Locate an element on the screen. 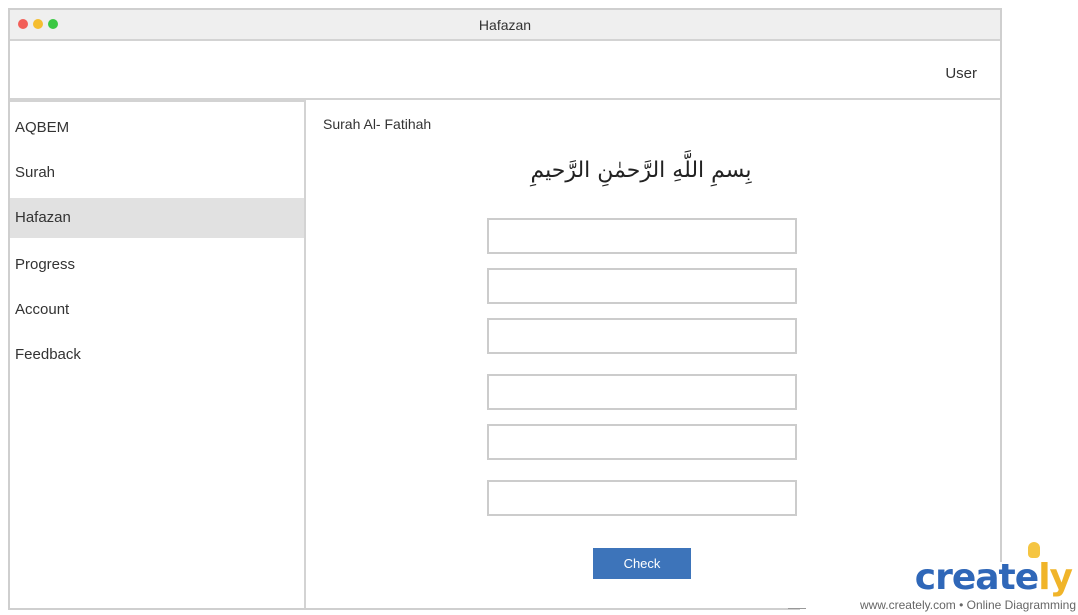 The width and height of the screenshot is (1078, 615). sidebar-item-feedback: Feedback is located at coordinates (157, 355).